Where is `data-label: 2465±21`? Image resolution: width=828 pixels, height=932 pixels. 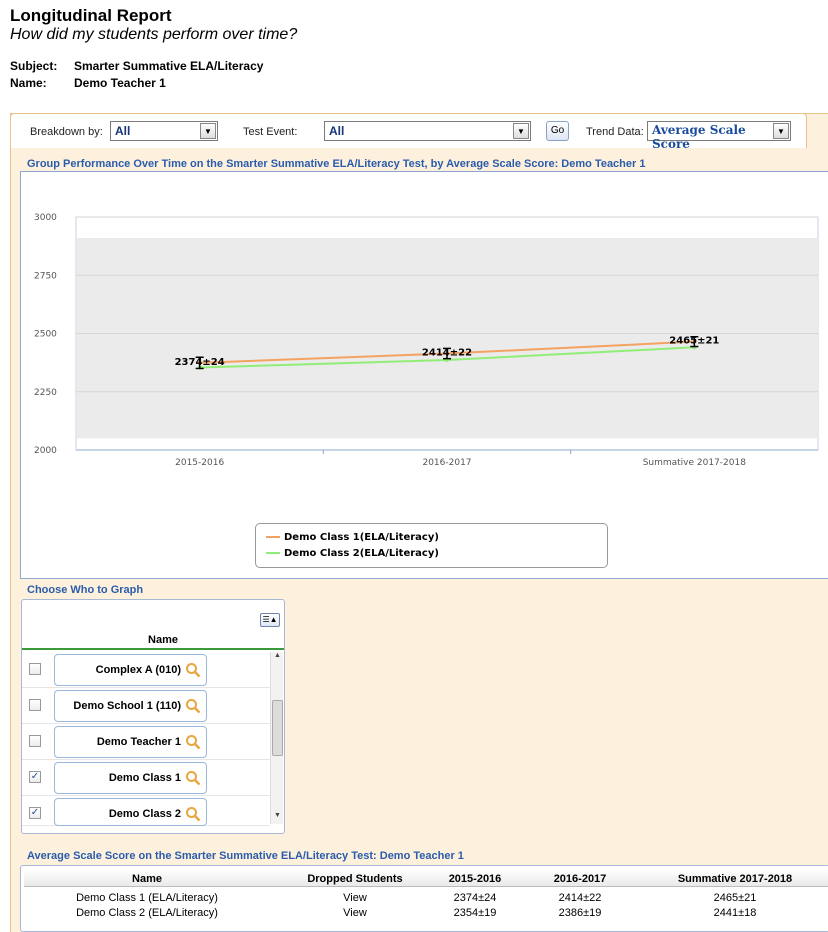 data-label: 2465±21 is located at coordinates (694, 341).